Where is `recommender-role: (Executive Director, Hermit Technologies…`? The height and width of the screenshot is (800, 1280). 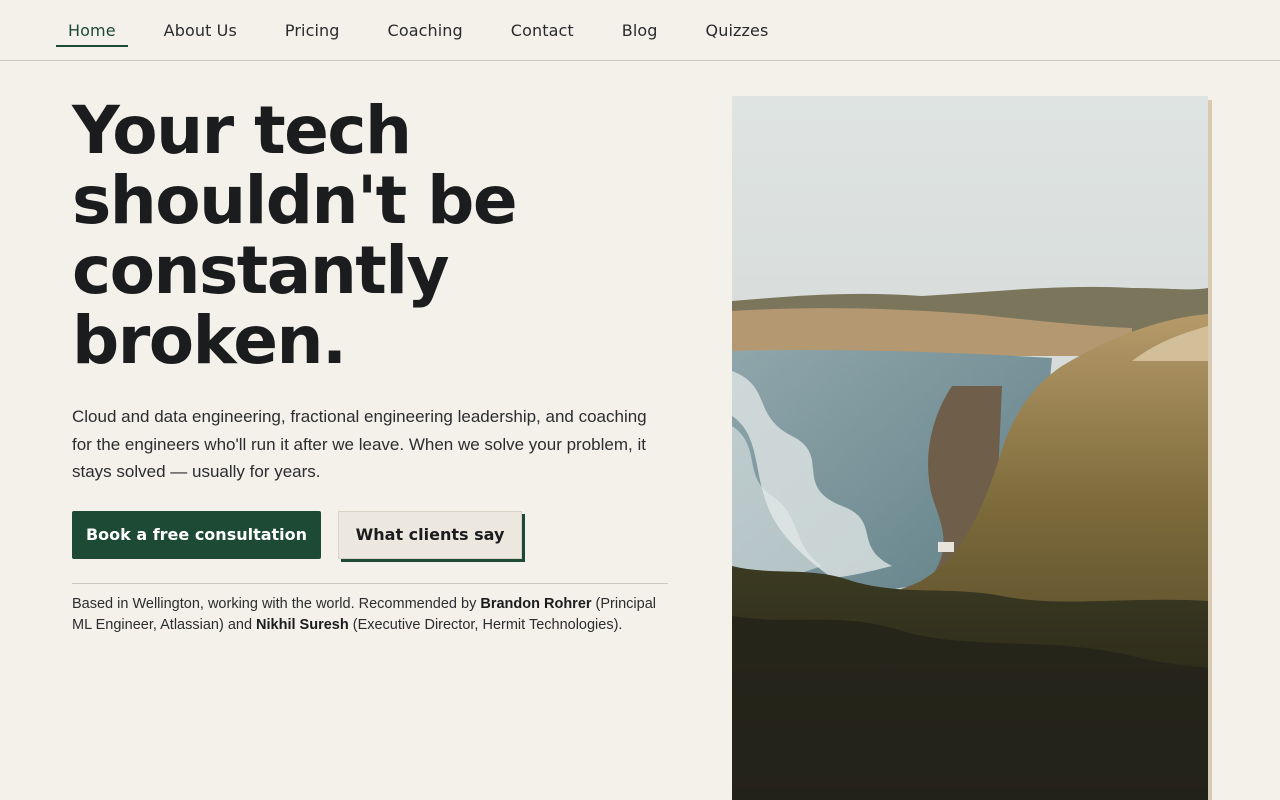
recommender-role: (Executive Director, Hermit Technologies… is located at coordinates (485, 625).